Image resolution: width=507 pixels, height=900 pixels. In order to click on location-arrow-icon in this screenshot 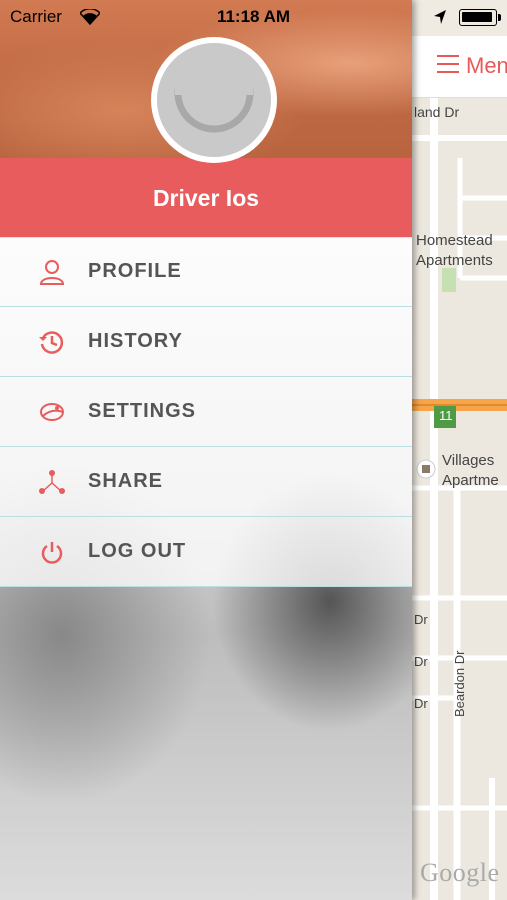, I will do `click(440, 17)`.